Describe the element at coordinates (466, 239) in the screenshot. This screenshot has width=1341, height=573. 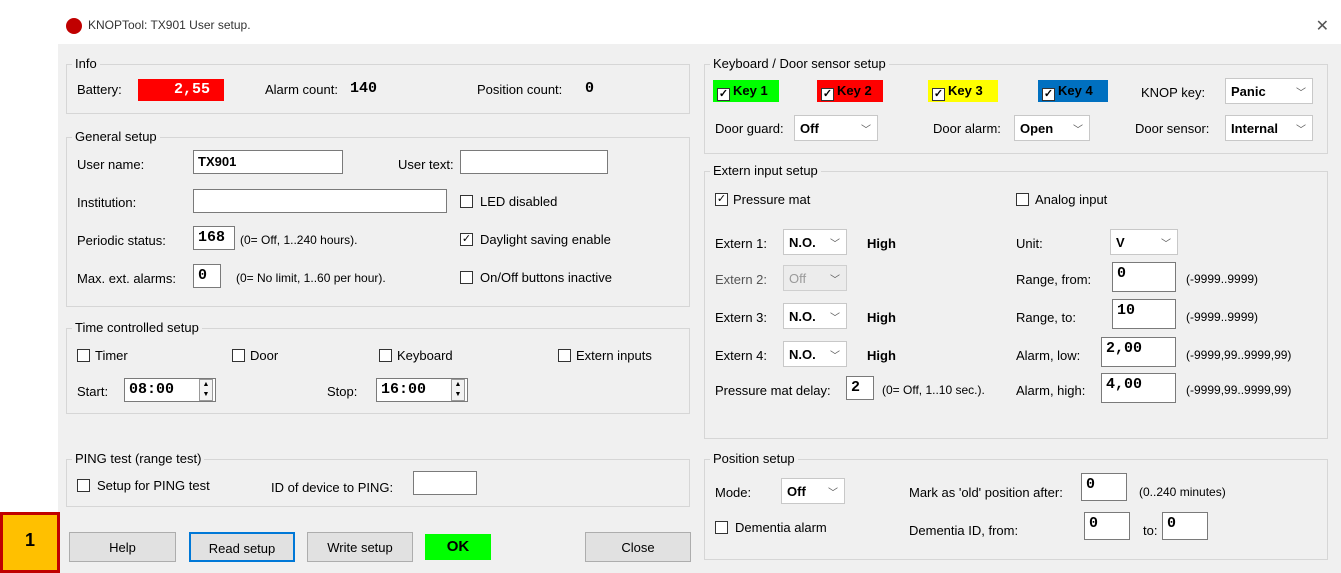
I see `daylight-saving-checkbox: ✓` at that location.